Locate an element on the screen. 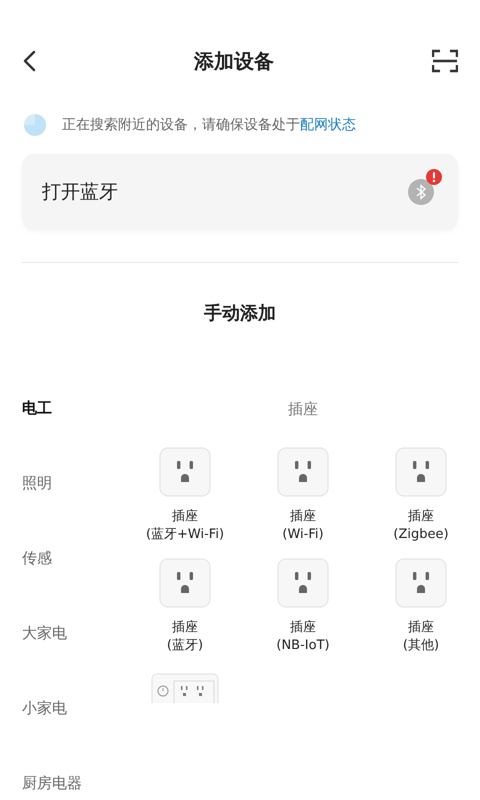  category-item: 传感 is located at coordinates (74, 558).